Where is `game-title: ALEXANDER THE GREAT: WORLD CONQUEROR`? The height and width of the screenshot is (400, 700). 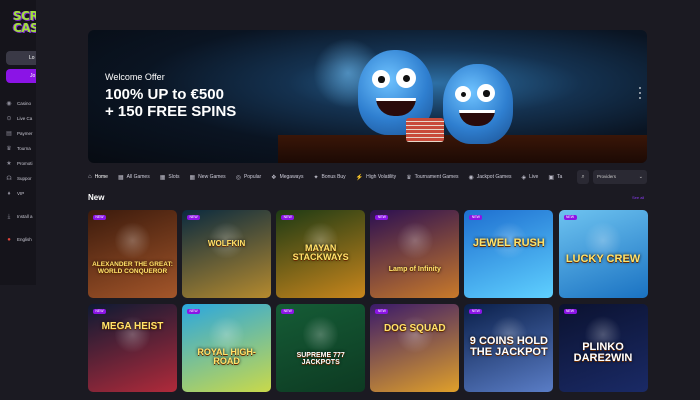
game-title: ALEXANDER THE GREAT: WORLD CONQUEROR is located at coordinates (132, 268).